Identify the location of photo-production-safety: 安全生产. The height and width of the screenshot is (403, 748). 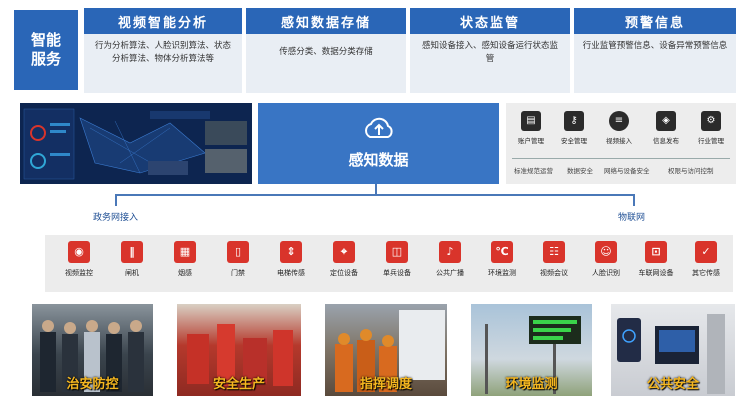
(239, 350).